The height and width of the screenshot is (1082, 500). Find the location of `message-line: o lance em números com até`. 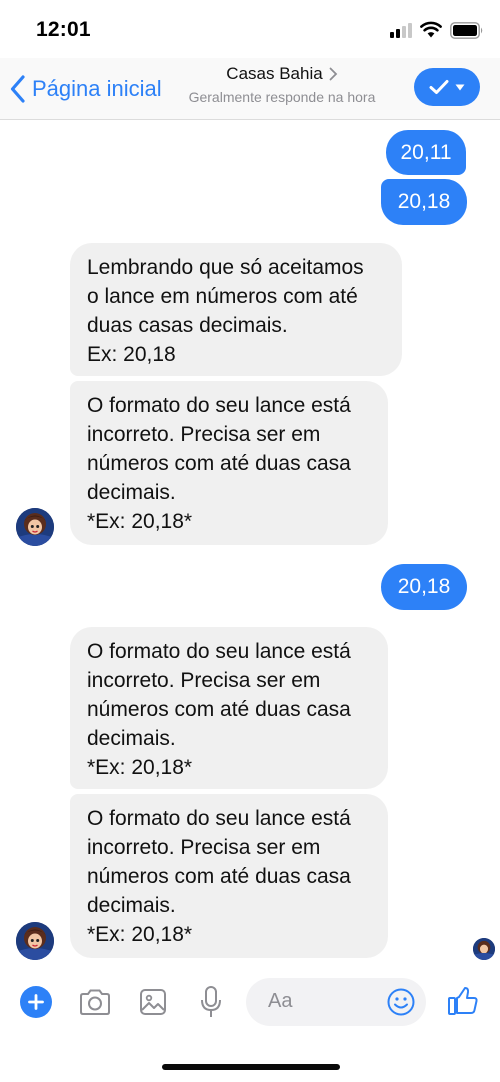

message-line: o lance em números com até is located at coordinates (222, 296).